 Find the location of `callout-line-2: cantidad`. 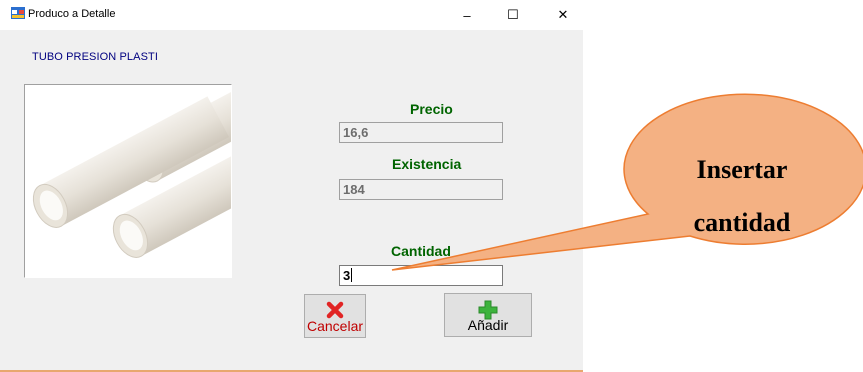

callout-line-2: cantidad is located at coordinates (742, 222).